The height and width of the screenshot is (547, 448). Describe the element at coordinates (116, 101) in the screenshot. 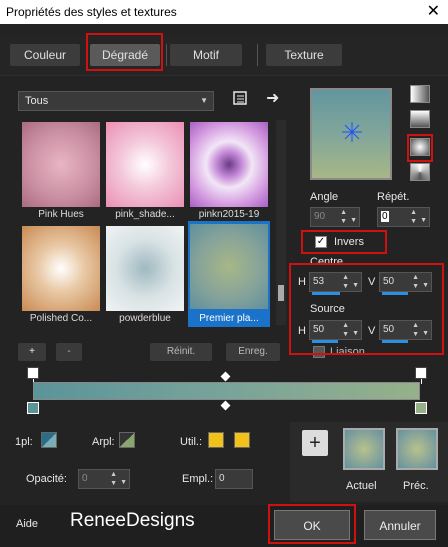

I see `category-select: Tous ▼` at that location.